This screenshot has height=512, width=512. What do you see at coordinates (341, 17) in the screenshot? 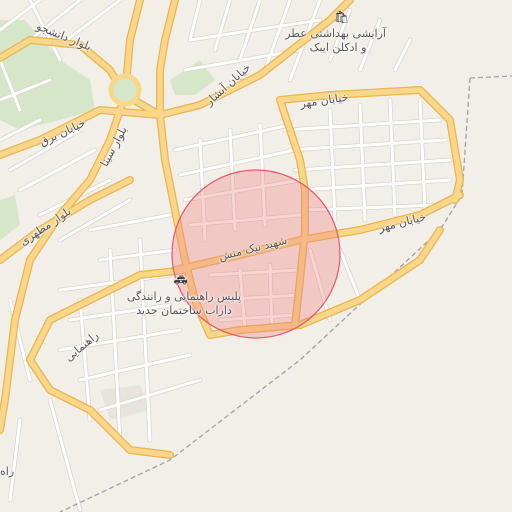
I see `shop-icon: 🛍` at bounding box center [341, 17].